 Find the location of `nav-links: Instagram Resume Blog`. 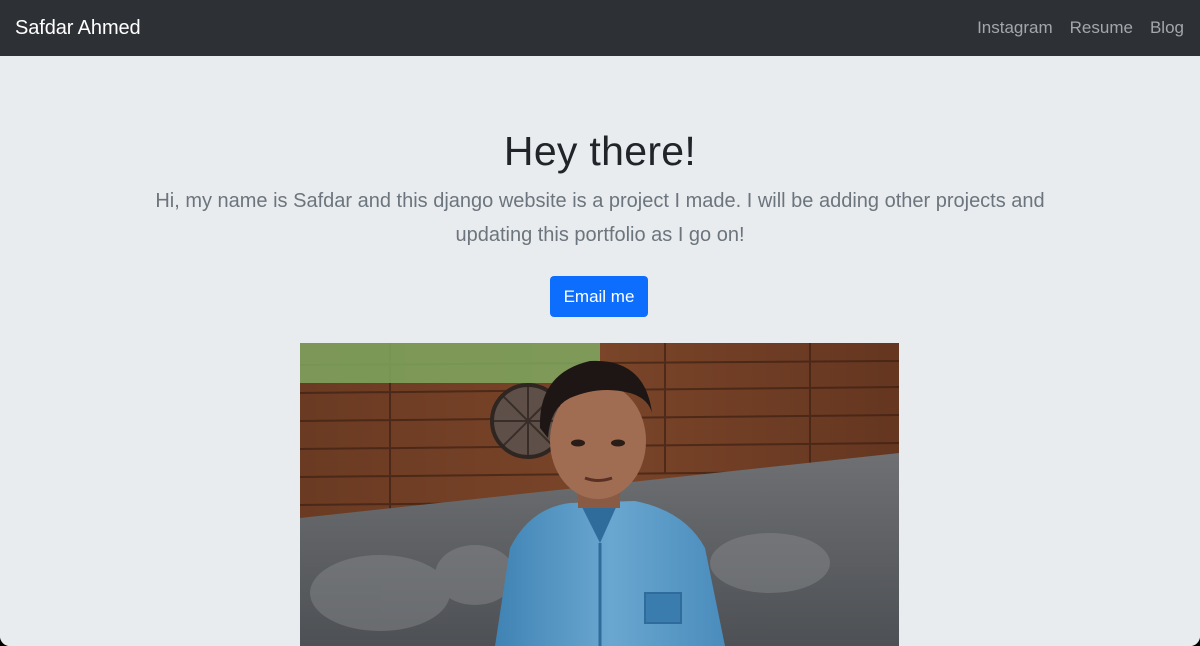

nav-links: Instagram Resume Blog is located at coordinates (1072, 28).